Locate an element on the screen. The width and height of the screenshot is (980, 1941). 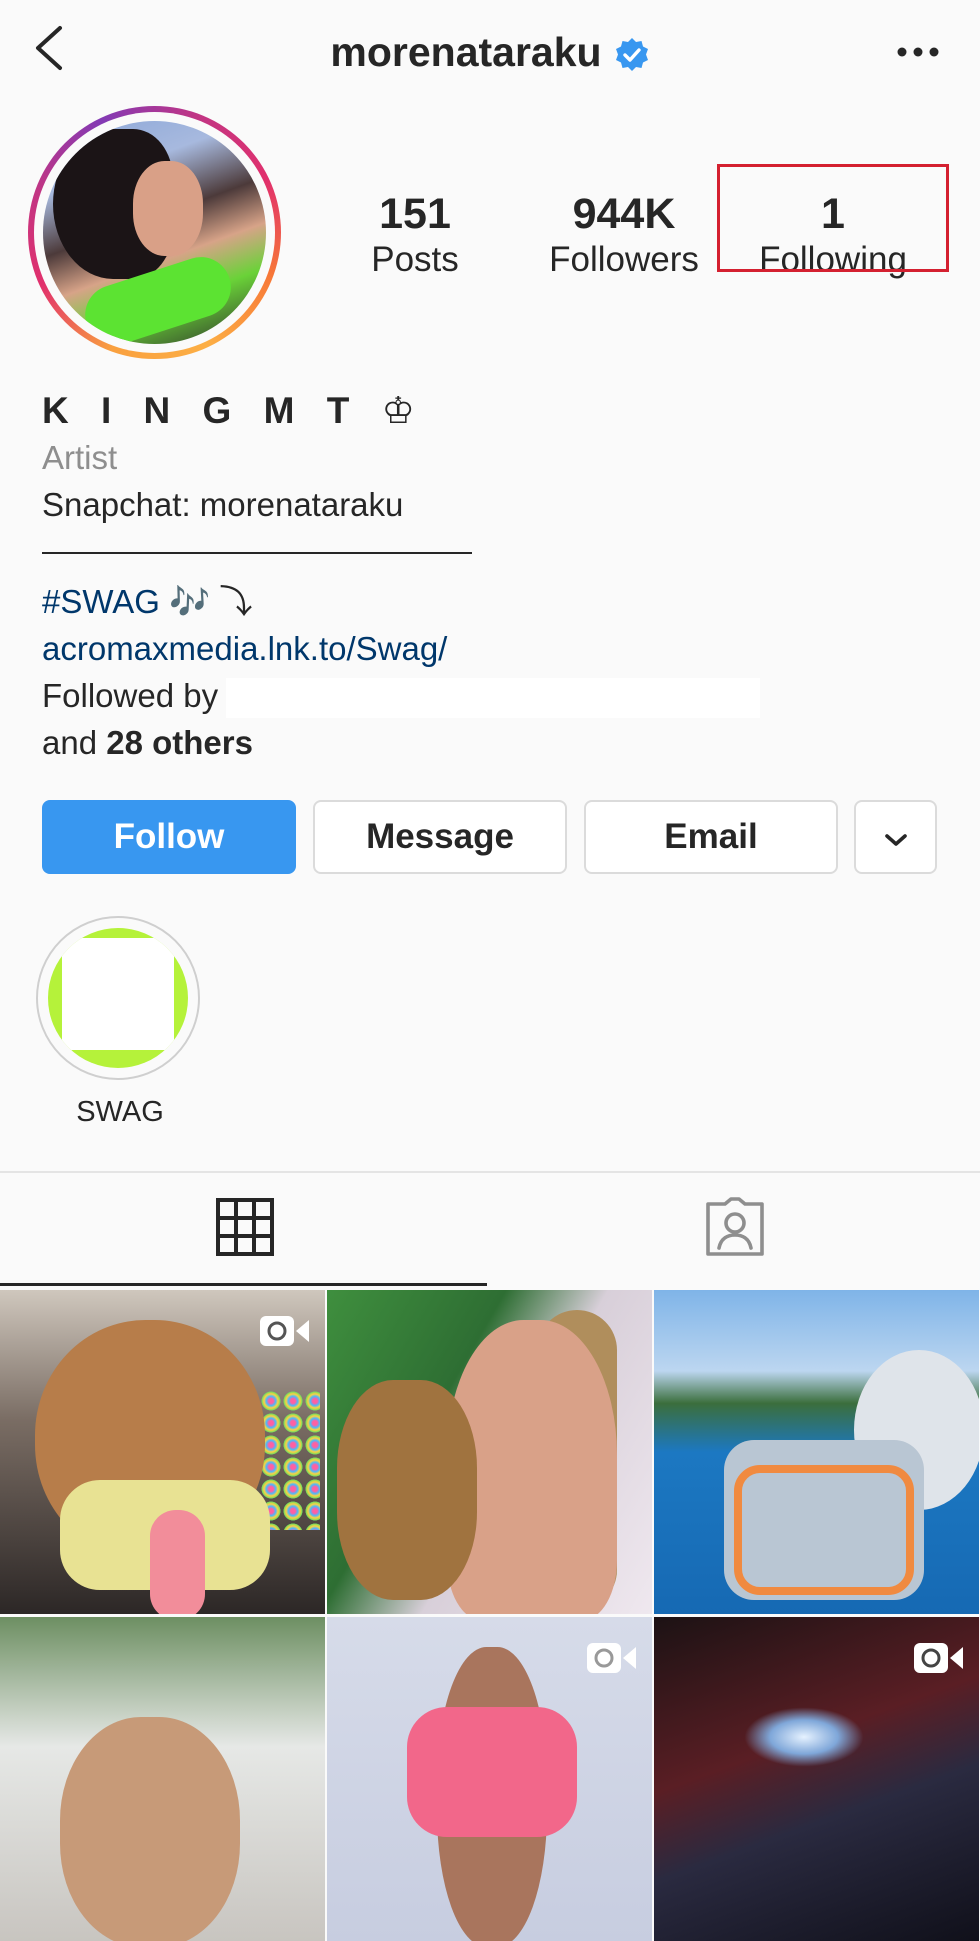
tab-tagged is located at coordinates (735, 1229).